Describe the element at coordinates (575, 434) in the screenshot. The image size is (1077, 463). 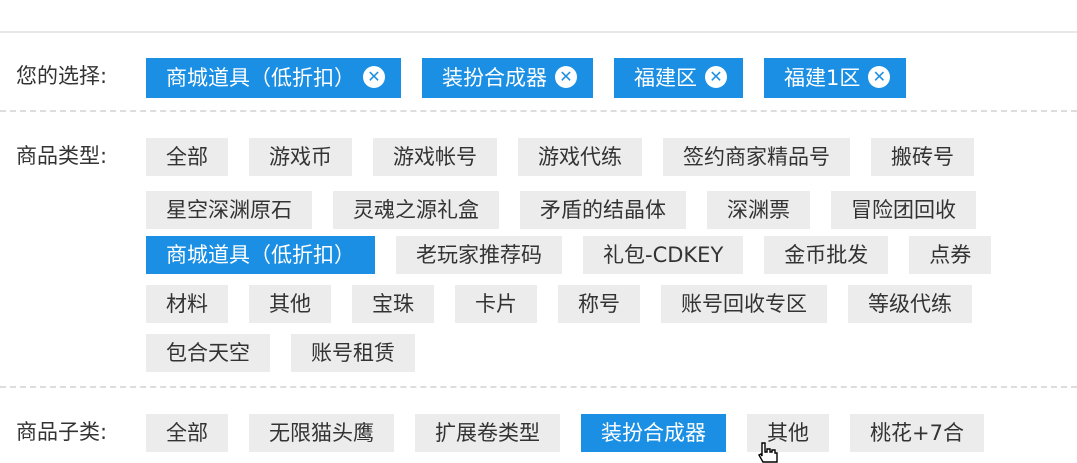
I see `subcategory-tags: 全部 无限猫头鹰 扩展卷类型 装扮合成器 其他 桃花+7合` at that location.